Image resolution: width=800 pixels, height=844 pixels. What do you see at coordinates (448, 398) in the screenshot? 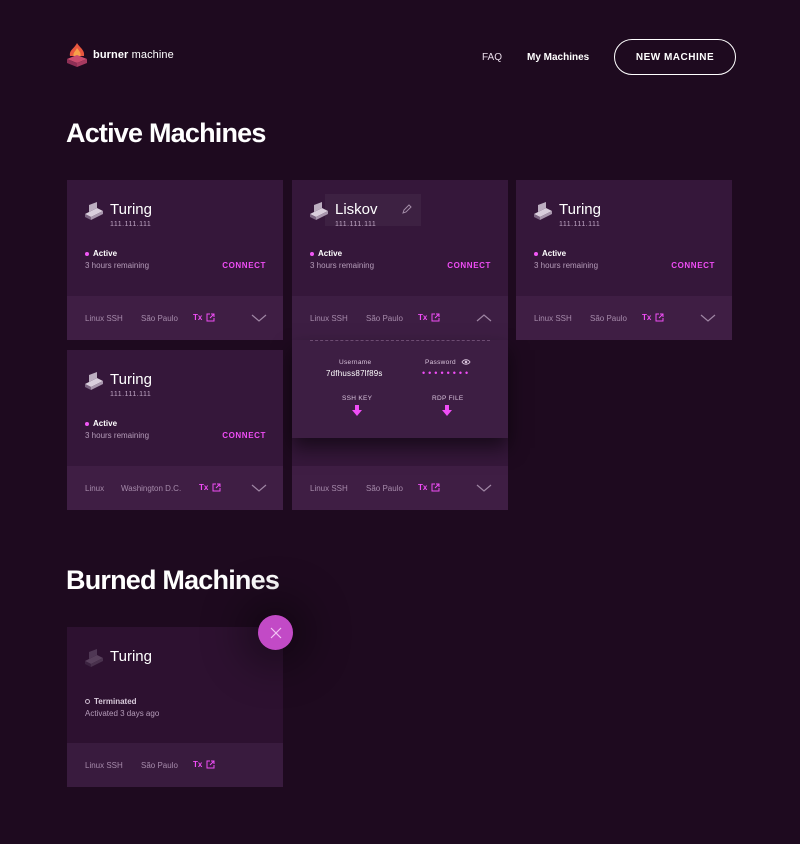
I see `rdp-file-label: RDP FILE` at bounding box center [448, 398].